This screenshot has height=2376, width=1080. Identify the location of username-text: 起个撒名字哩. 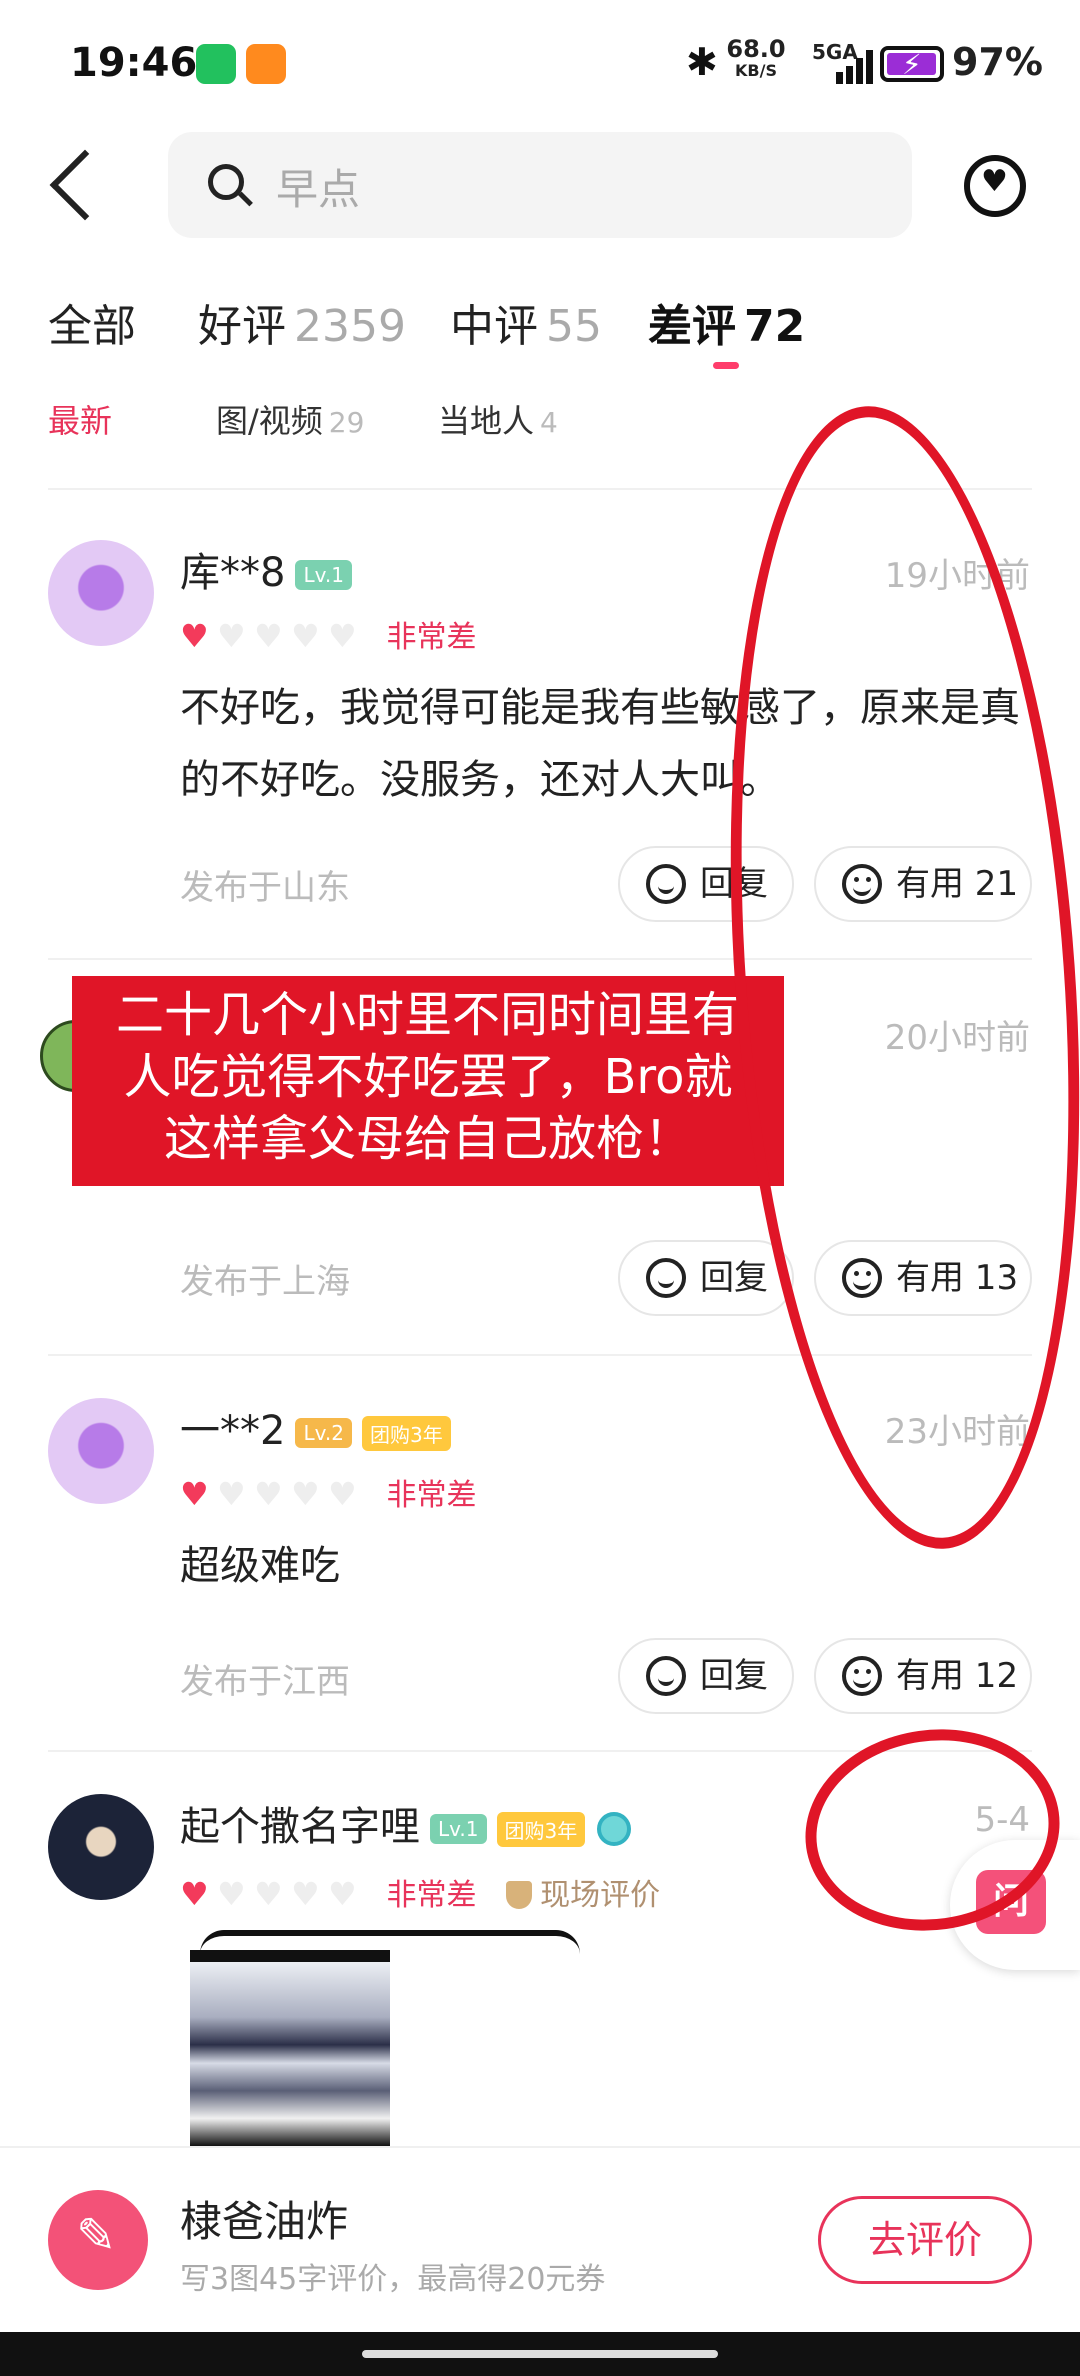
(300, 1827).